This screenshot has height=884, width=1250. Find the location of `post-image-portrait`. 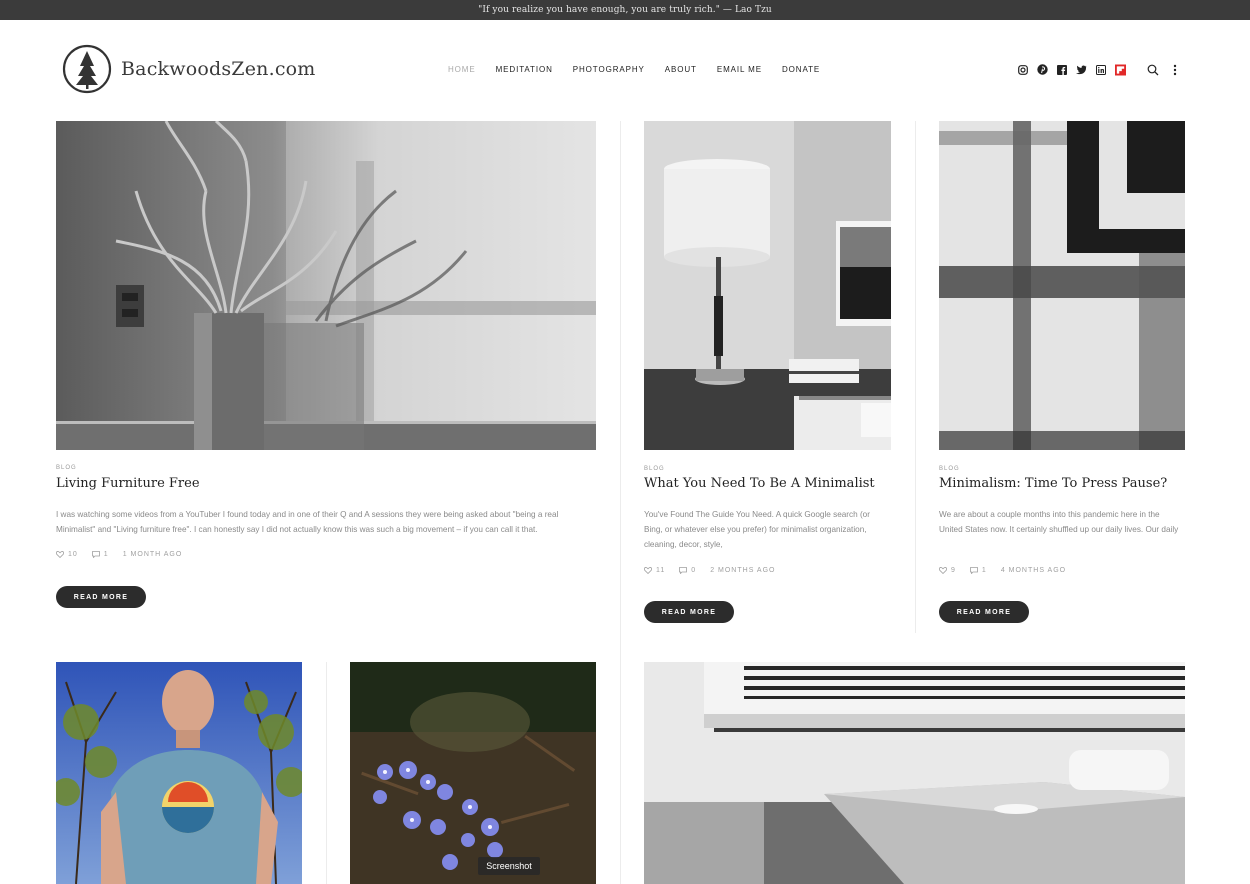

post-image-portrait is located at coordinates (179, 773).